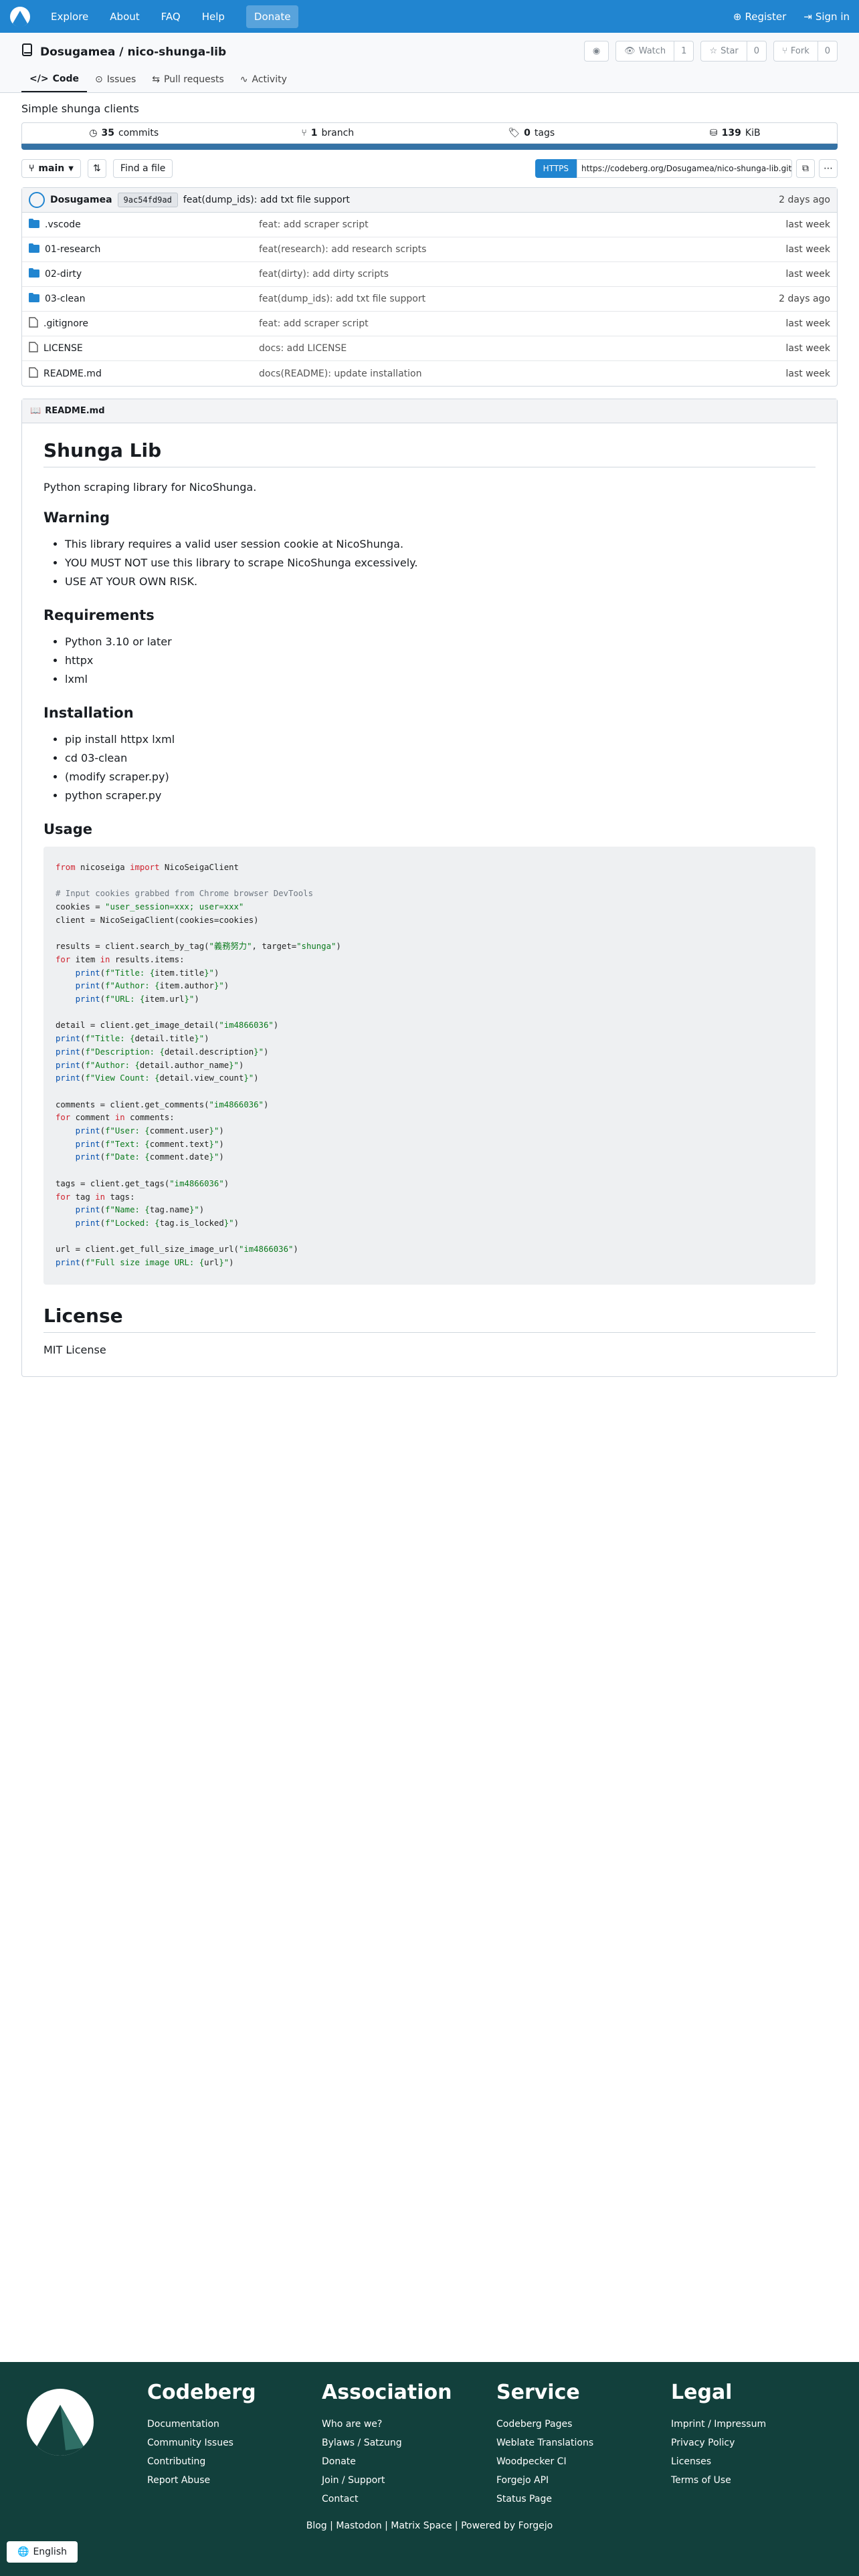 The height and width of the screenshot is (2576, 859). I want to click on readme-filename: README.md, so click(74, 411).